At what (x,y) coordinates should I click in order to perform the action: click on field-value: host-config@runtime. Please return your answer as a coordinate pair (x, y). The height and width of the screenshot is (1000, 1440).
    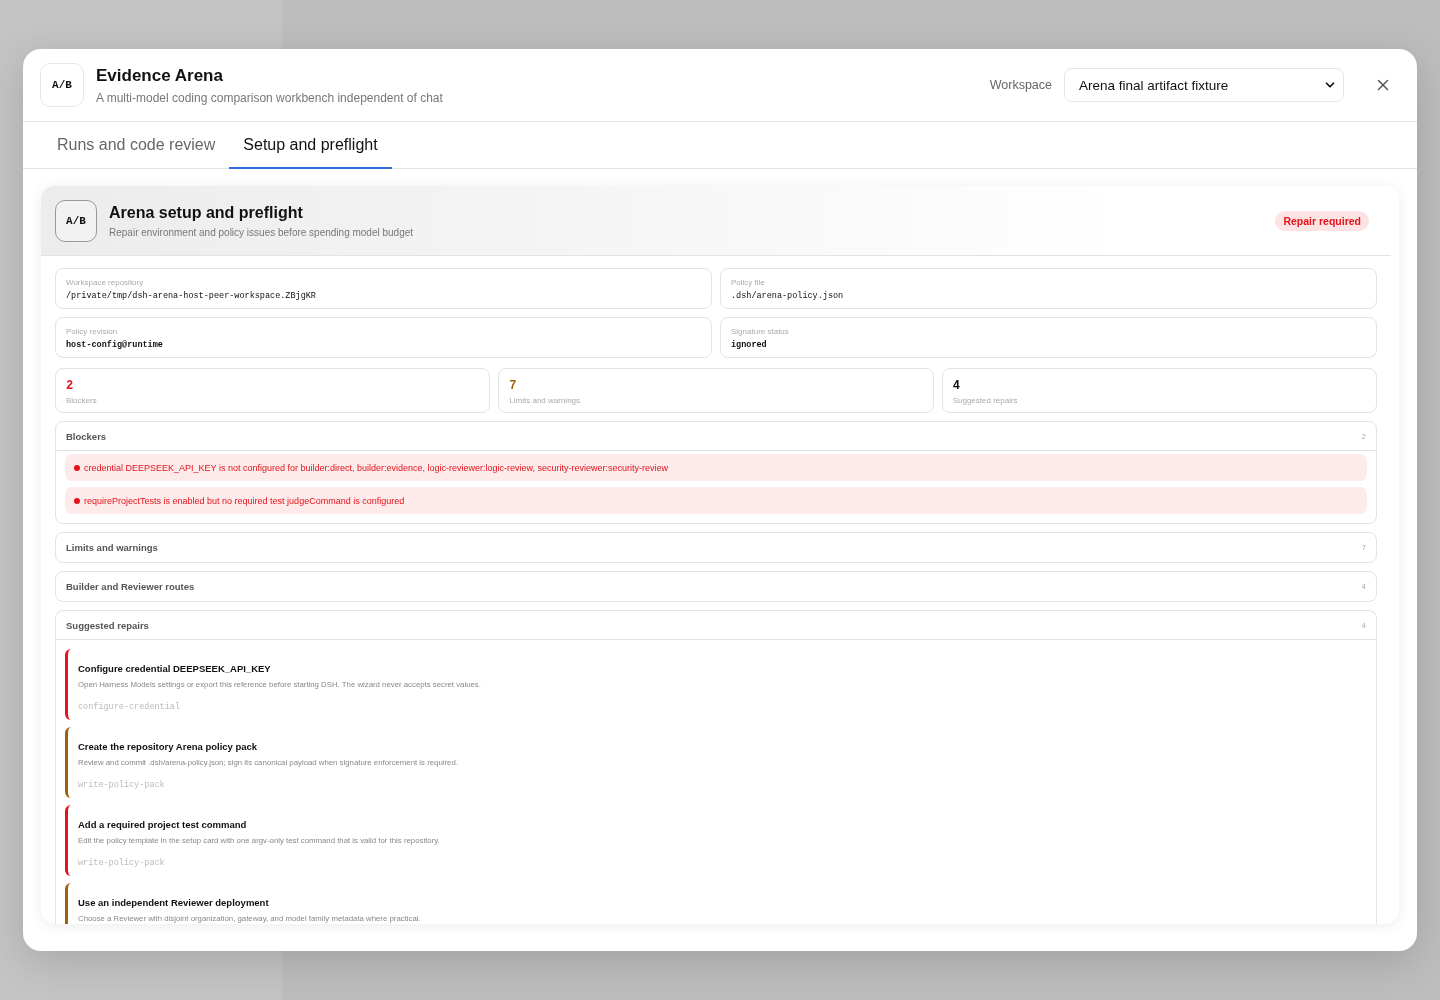
    Looking at the image, I should click on (114, 345).